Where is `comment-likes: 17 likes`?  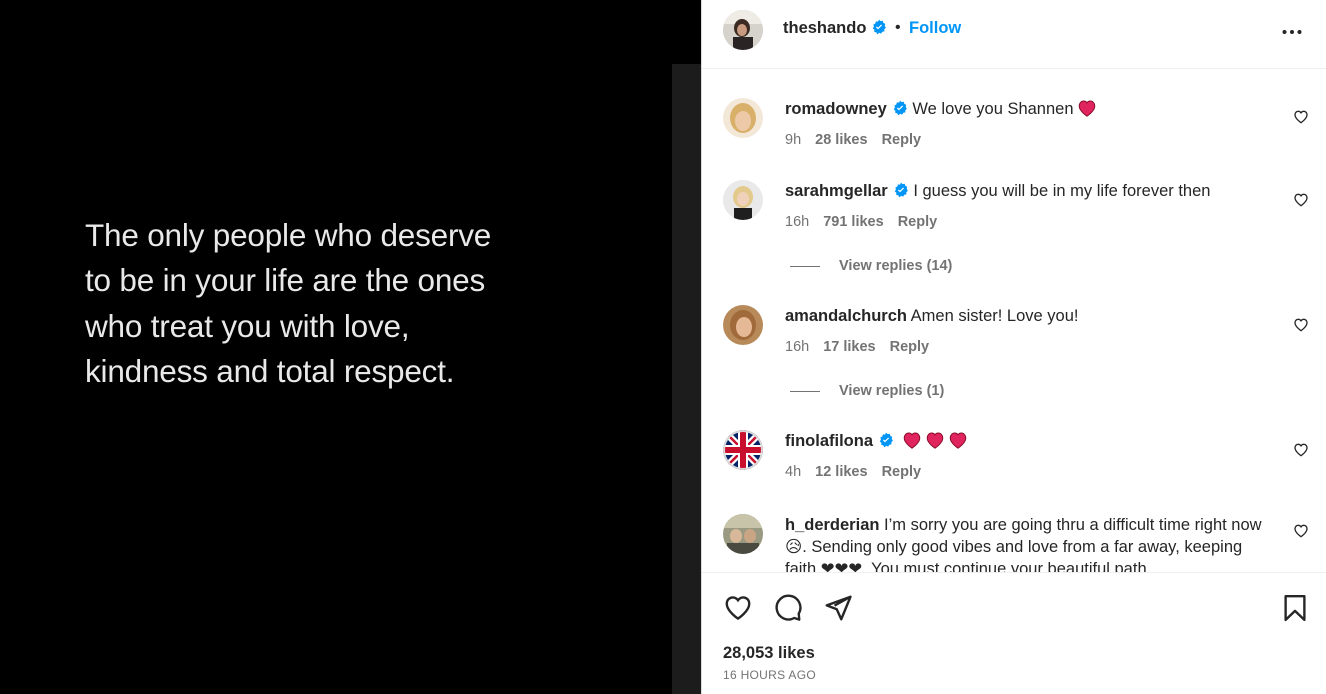 comment-likes: 17 likes is located at coordinates (849, 347).